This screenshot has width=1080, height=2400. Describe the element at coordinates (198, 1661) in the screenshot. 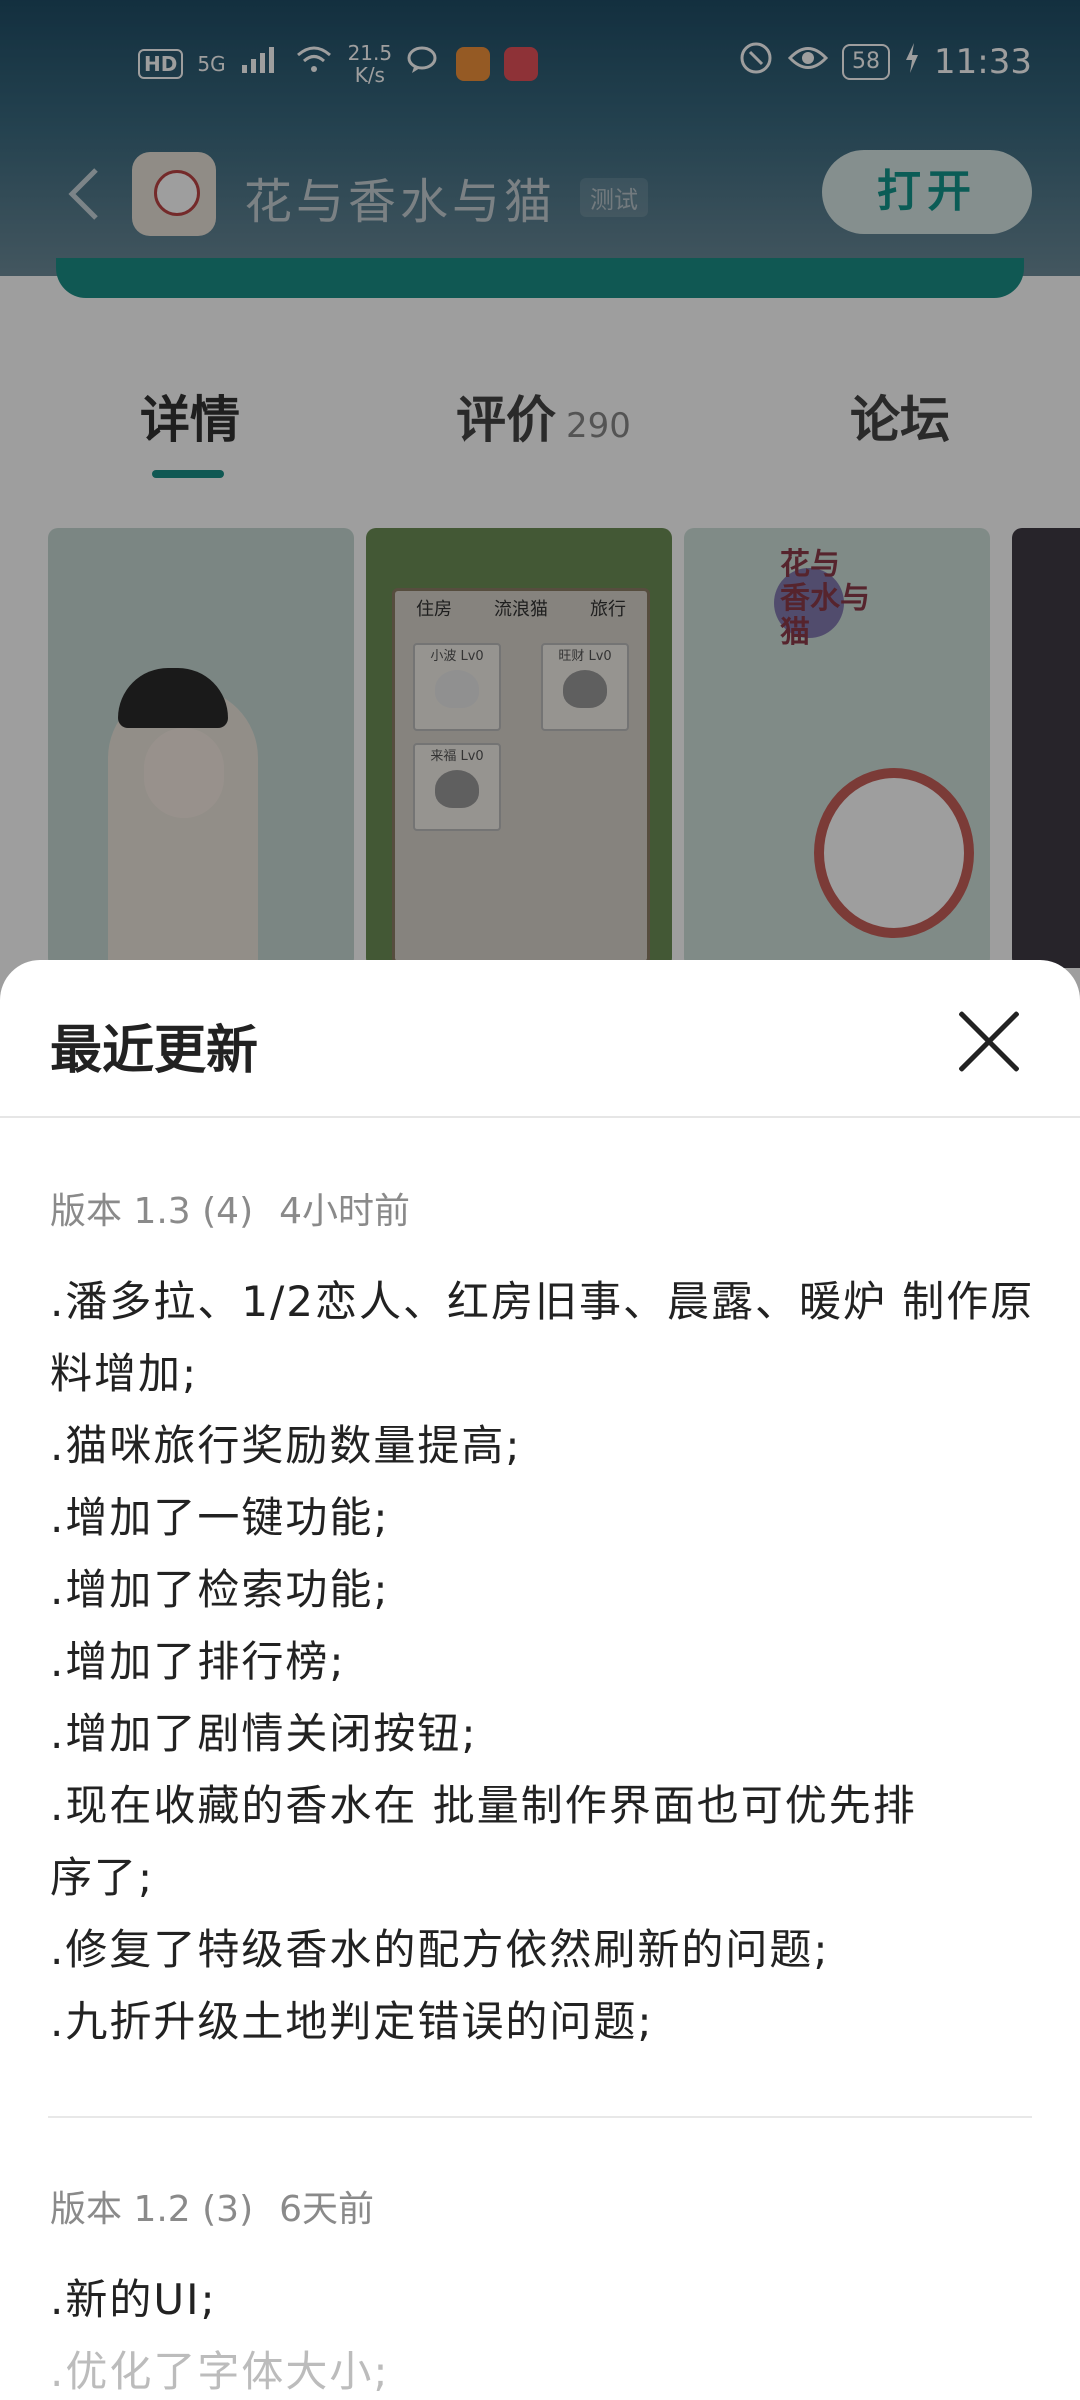

I see `note-line: .增加了排行榜;` at that location.